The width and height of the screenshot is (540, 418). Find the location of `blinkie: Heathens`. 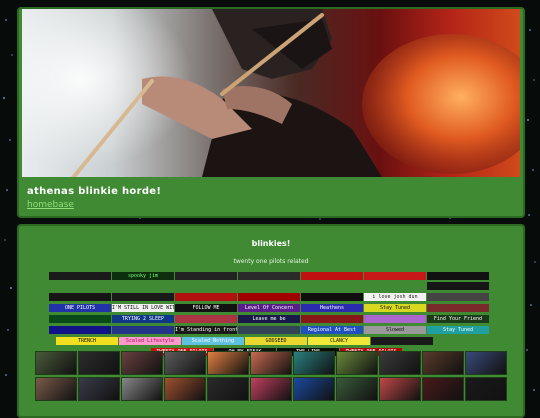

blinkie: Heathens is located at coordinates (332, 308).